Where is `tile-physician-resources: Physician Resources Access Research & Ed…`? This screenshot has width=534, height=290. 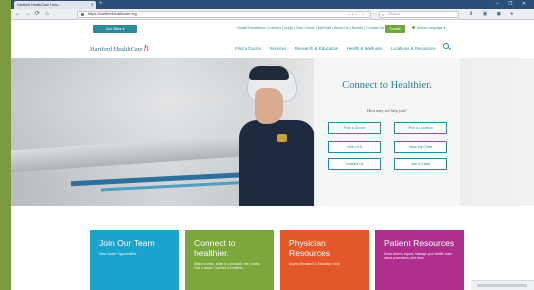
tile-physician-resources: Physician Resources Access Research & Ed… is located at coordinates (324, 260).